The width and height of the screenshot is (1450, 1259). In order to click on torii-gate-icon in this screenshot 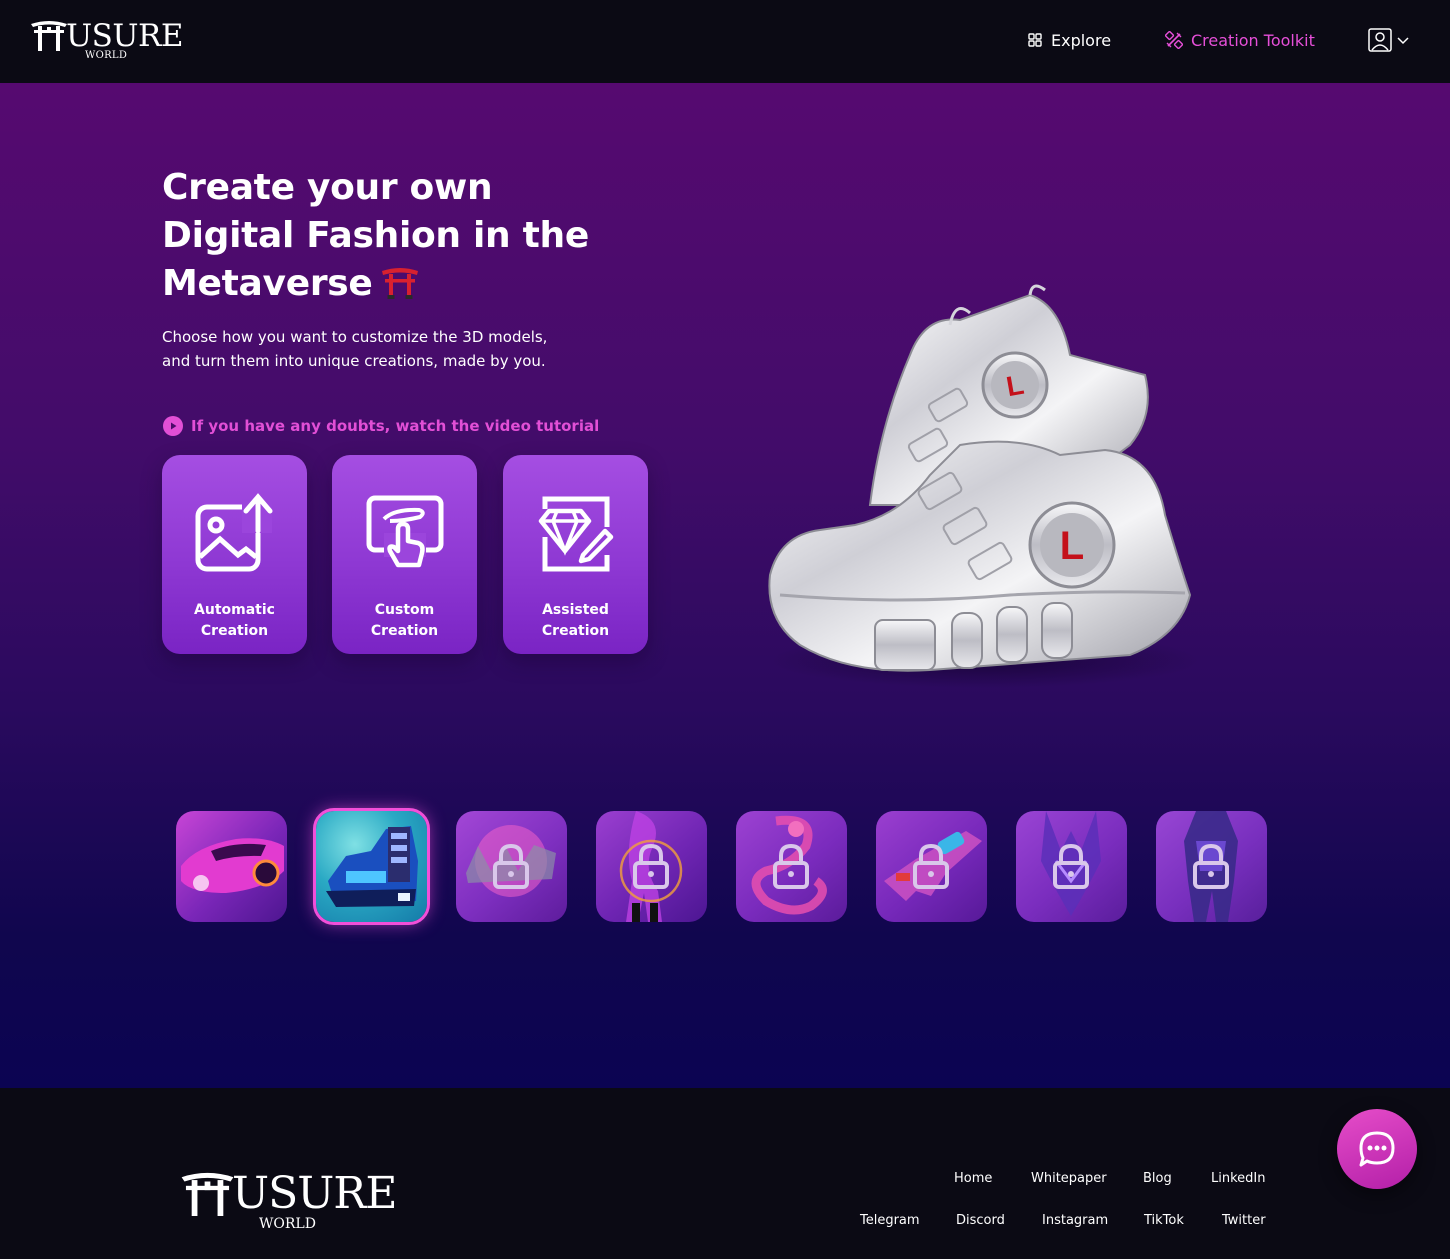, I will do `click(399, 283)`.